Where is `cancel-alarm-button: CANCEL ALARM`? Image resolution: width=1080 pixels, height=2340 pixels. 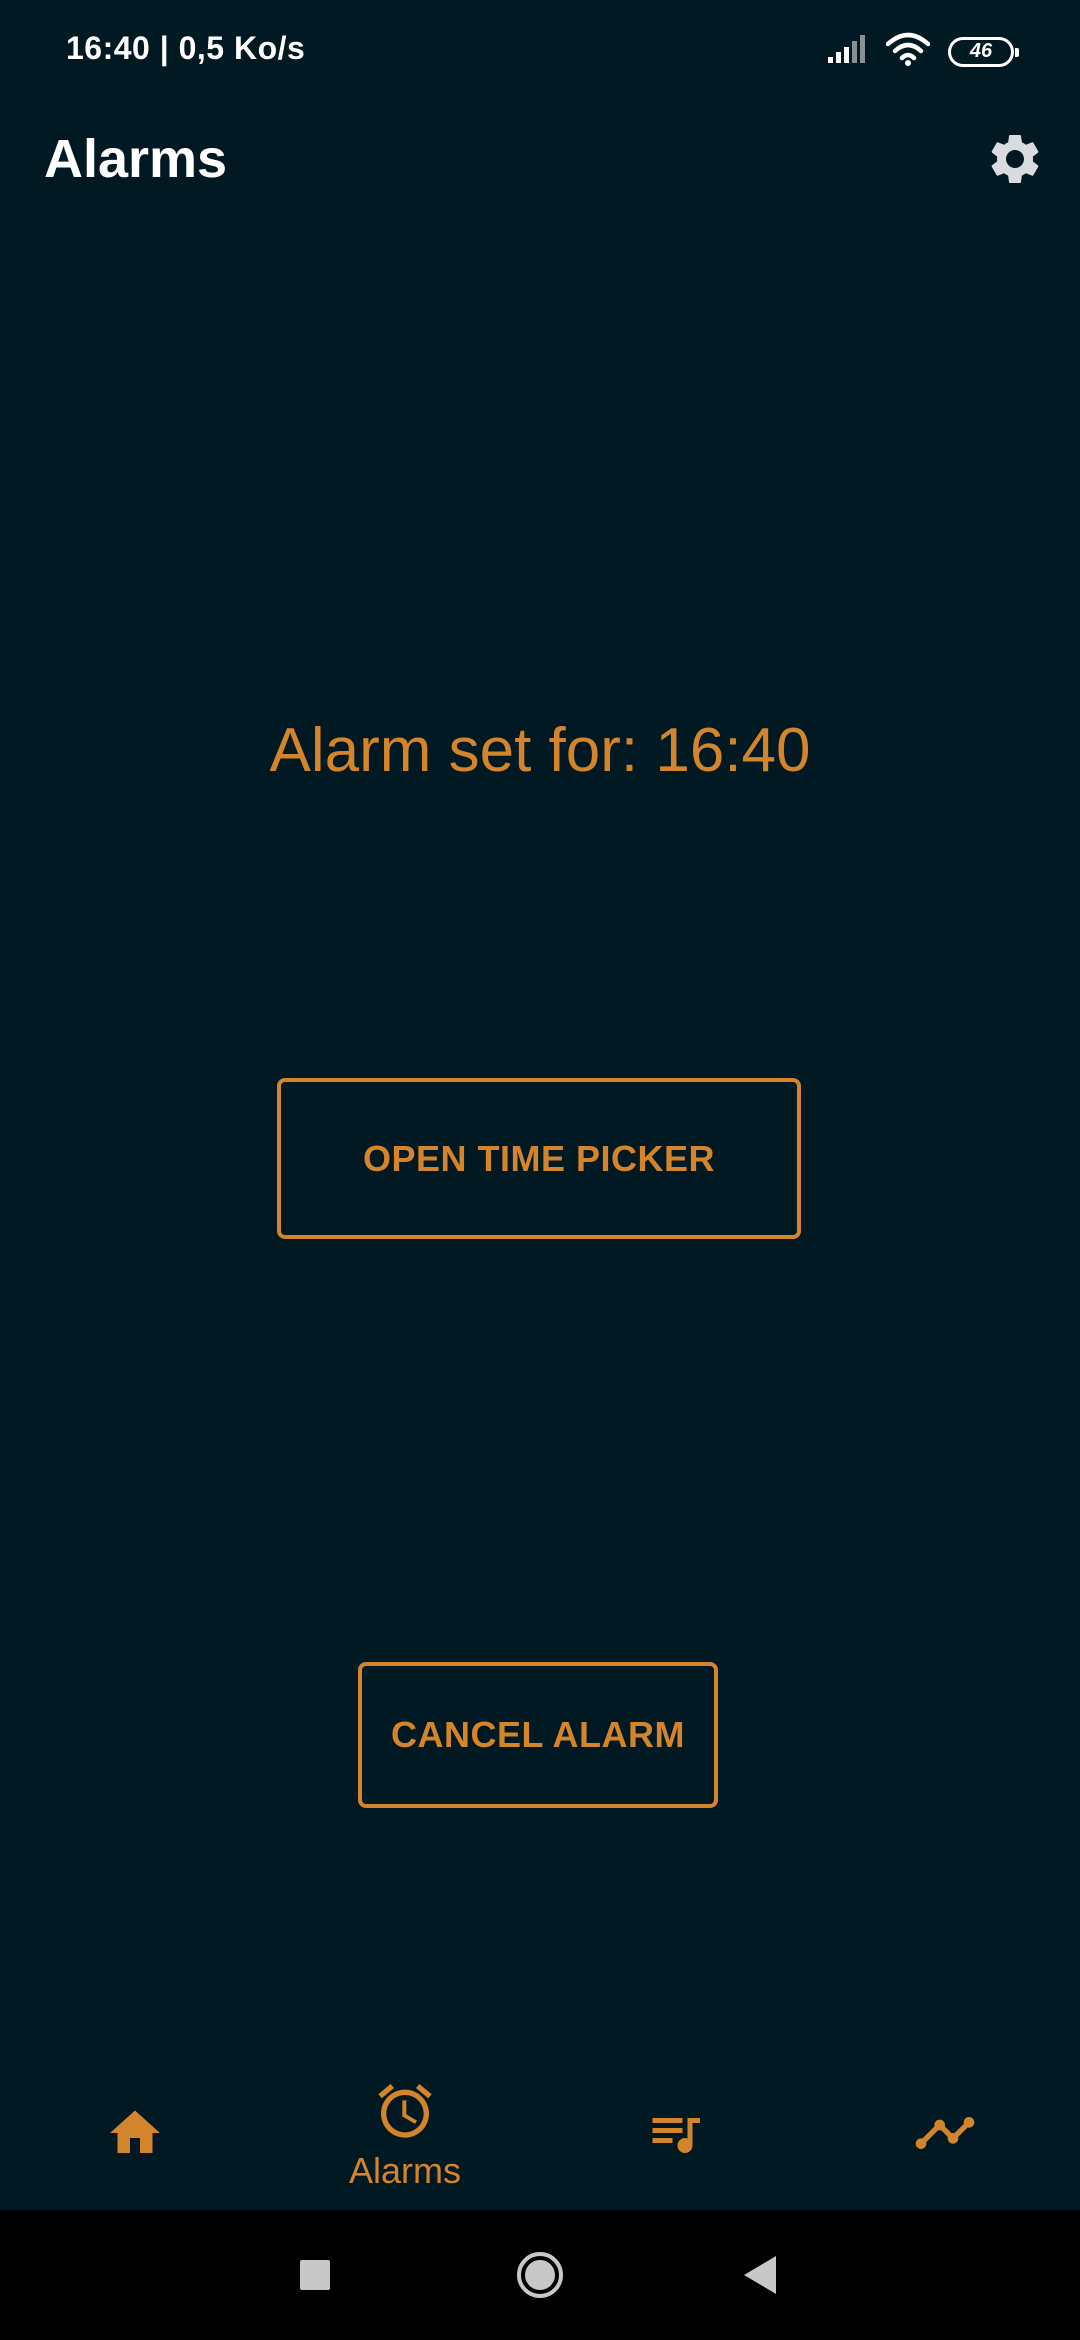
cancel-alarm-button: CANCEL ALARM is located at coordinates (538, 1735).